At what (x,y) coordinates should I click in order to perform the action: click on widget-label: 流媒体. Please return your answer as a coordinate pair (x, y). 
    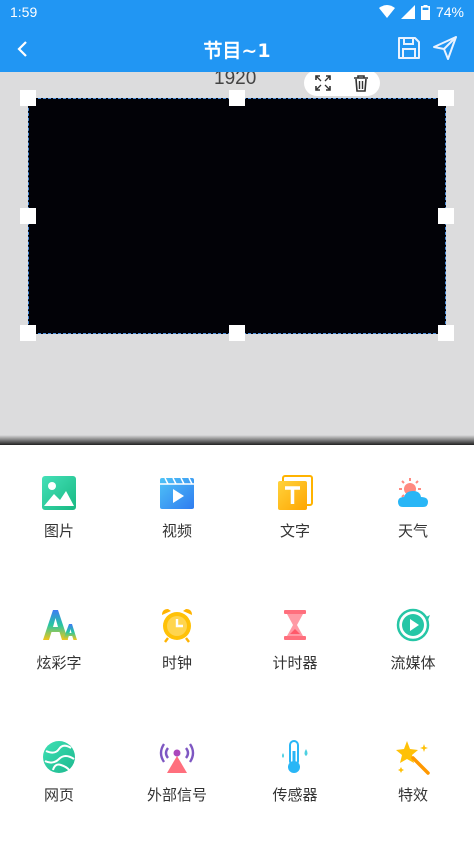
    Looking at the image, I should click on (413, 663).